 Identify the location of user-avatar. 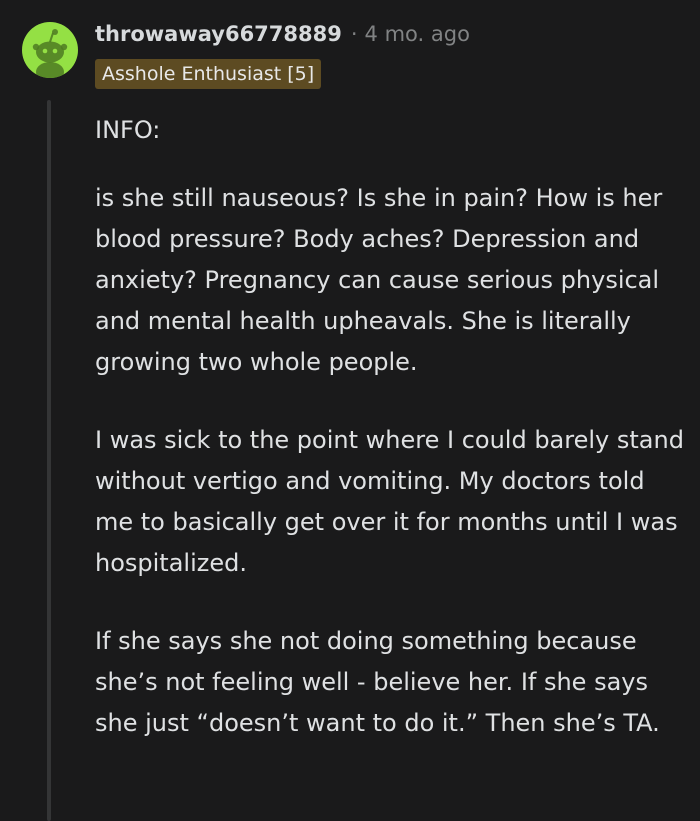
(50, 50).